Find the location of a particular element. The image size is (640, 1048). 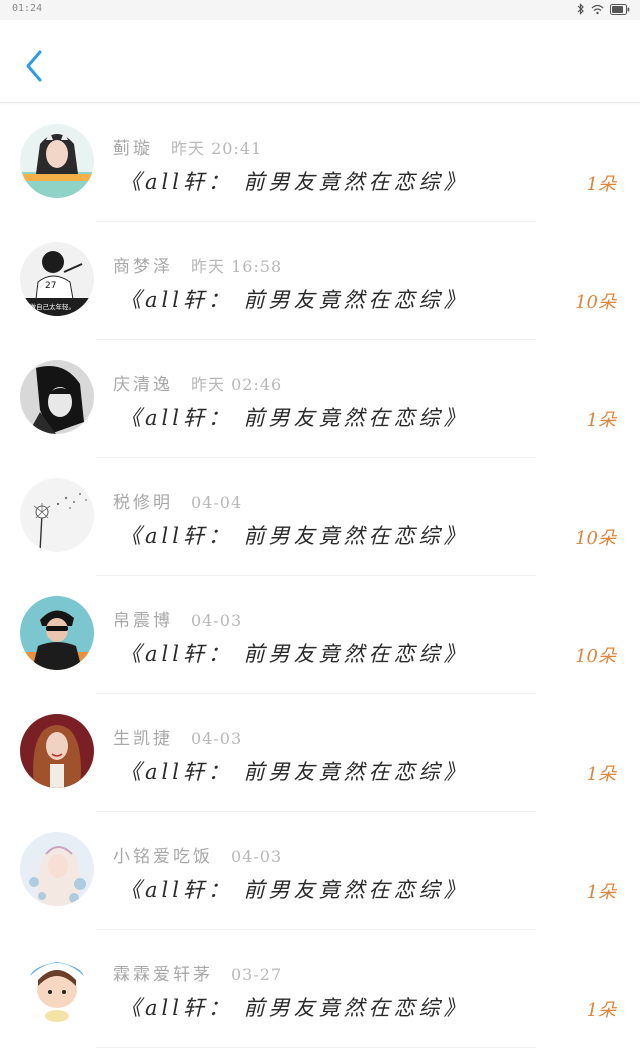

sender-line: 生凯捷 04-03 is located at coordinates (177, 736).